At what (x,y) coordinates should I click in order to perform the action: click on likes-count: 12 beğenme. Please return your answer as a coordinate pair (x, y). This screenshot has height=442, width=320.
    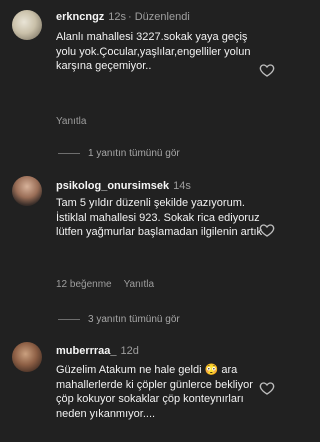
    Looking at the image, I should click on (84, 284).